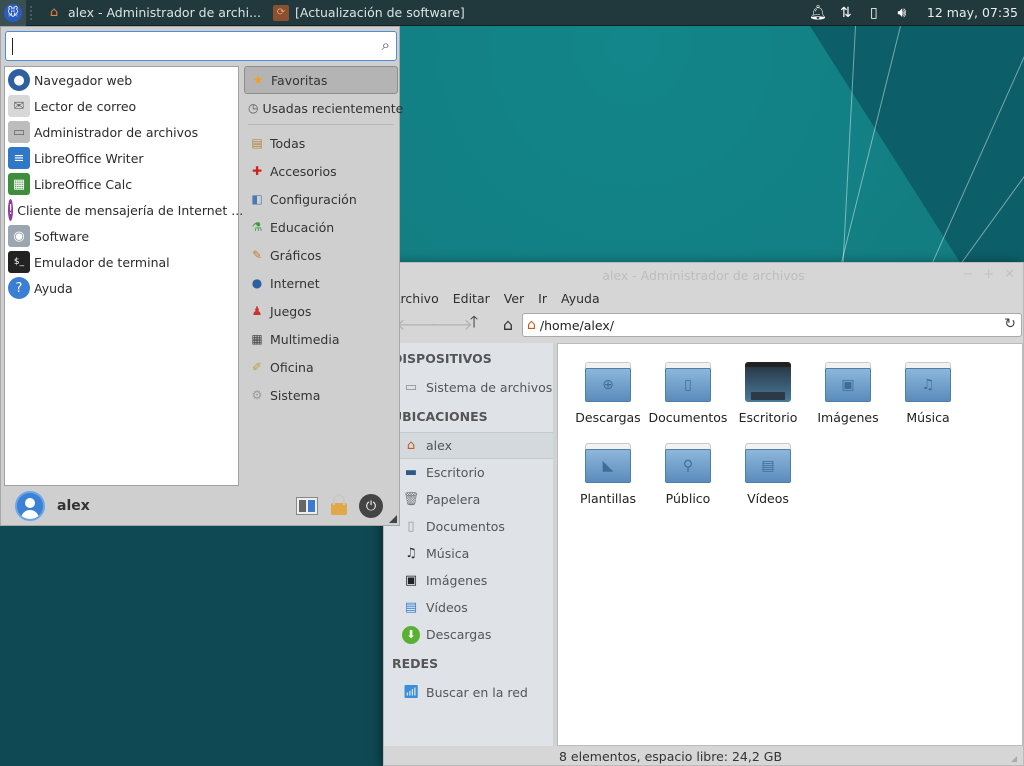 Image resolution: width=1024 pixels, height=766 pixels. Describe the element at coordinates (688, 481) in the screenshot. I see `file-item: ⚲ Público` at that location.